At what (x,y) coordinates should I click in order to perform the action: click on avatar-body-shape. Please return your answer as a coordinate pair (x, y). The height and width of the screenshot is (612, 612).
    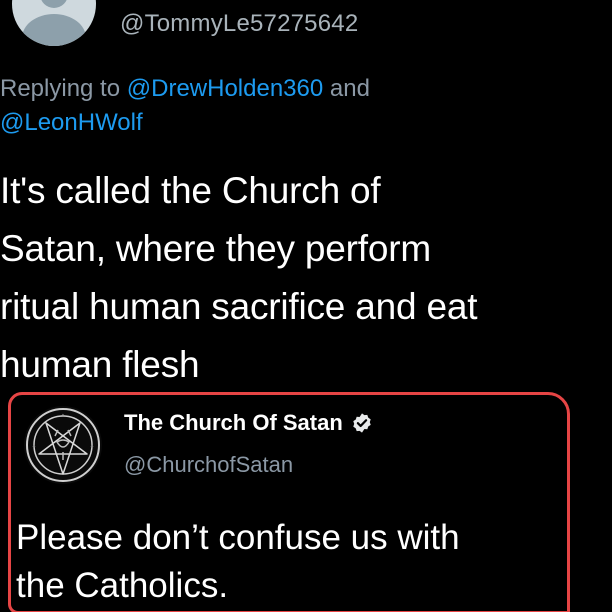
    Looking at the image, I should click on (54, 30).